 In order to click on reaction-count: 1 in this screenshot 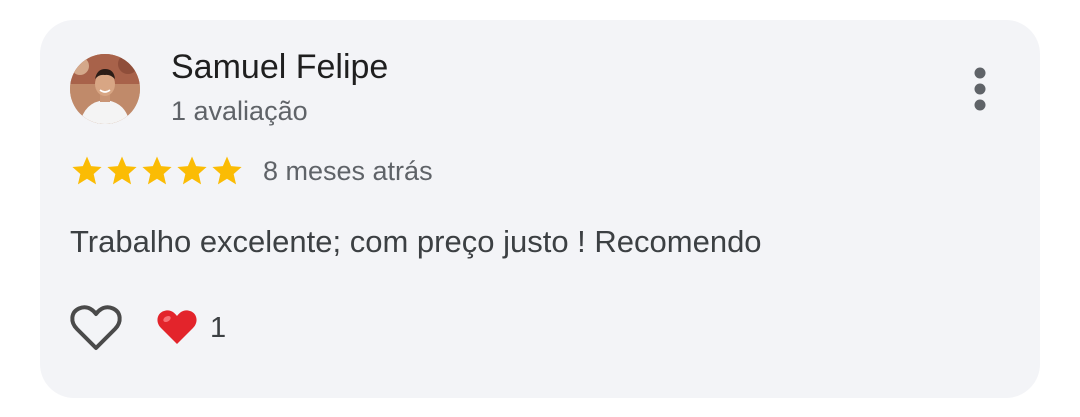, I will do `click(218, 327)`.